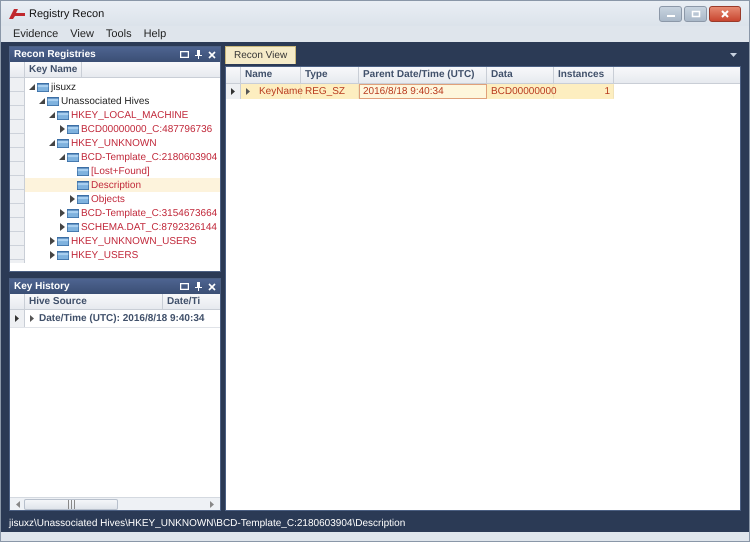 Image resolution: width=750 pixels, height=542 pixels. What do you see at coordinates (82, 34) in the screenshot?
I see `menu-item: View` at bounding box center [82, 34].